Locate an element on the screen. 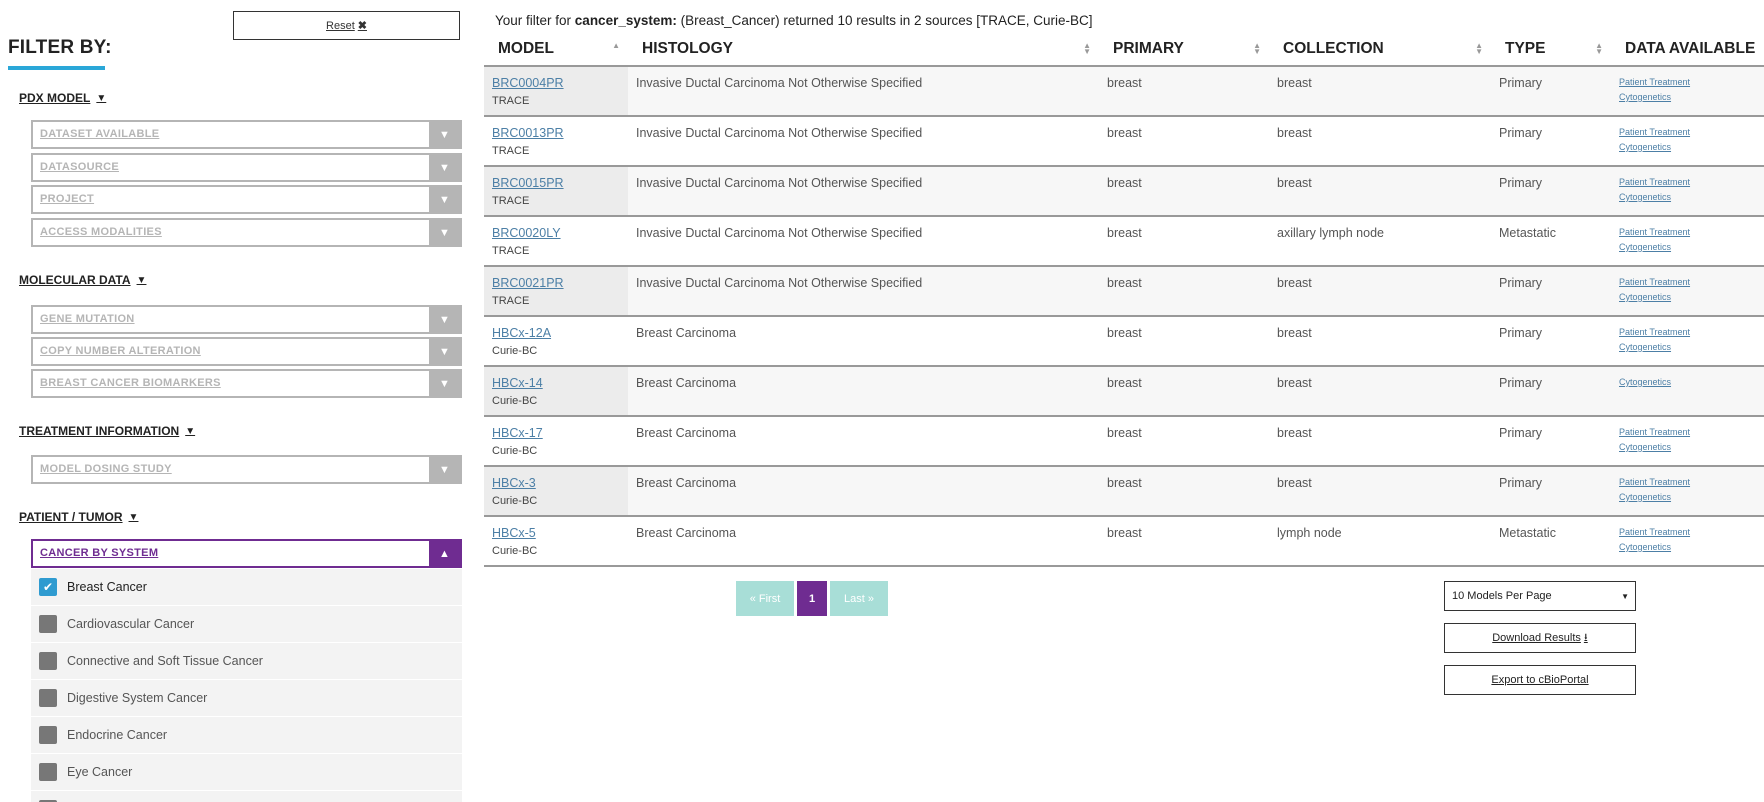  dropdown-label: PROJECT is located at coordinates (67, 199).